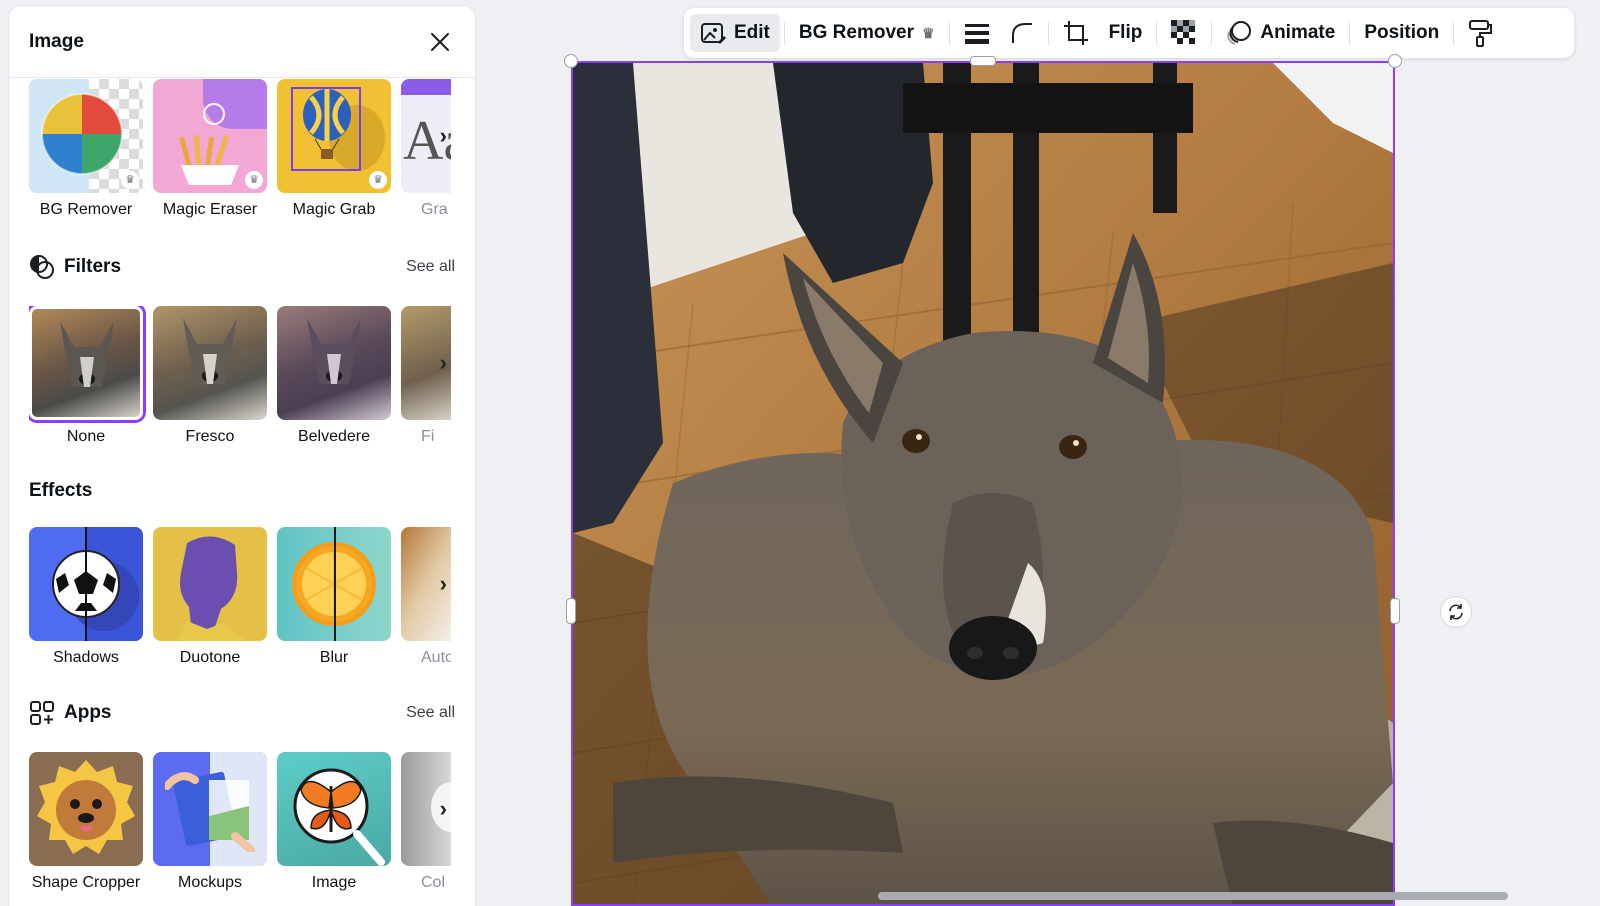  Describe the element at coordinates (210, 584) in the screenshot. I see `effect-duotone-thumbnail` at that location.